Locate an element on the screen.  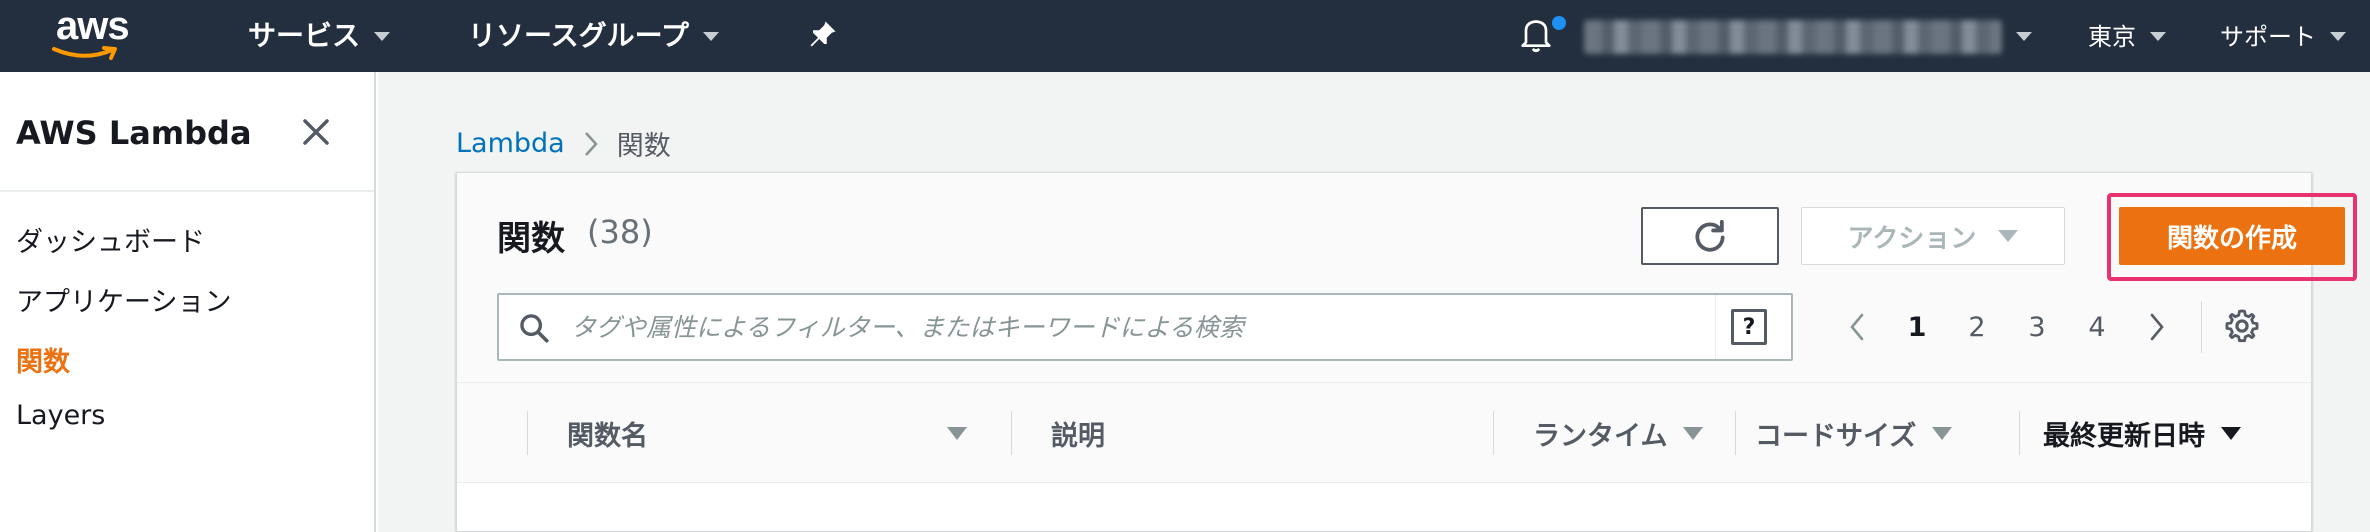
aws-logo: aws is located at coordinates (96, 35).